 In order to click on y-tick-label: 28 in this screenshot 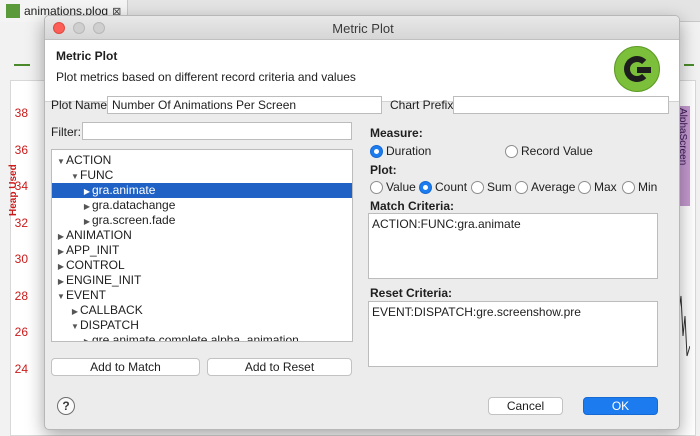, I will do `click(21, 295)`.